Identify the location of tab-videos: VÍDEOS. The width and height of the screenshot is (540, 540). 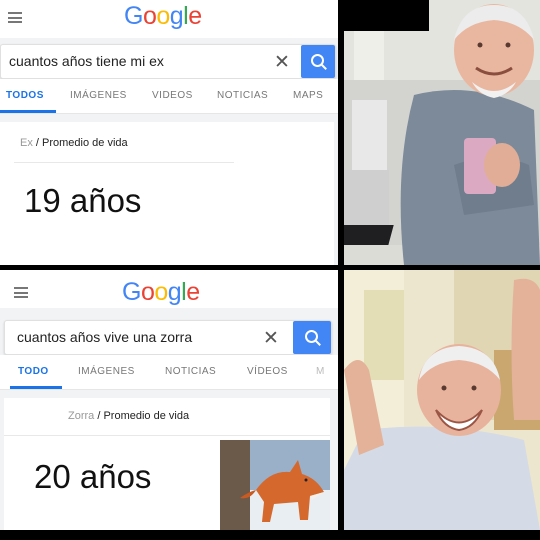
(267, 371).